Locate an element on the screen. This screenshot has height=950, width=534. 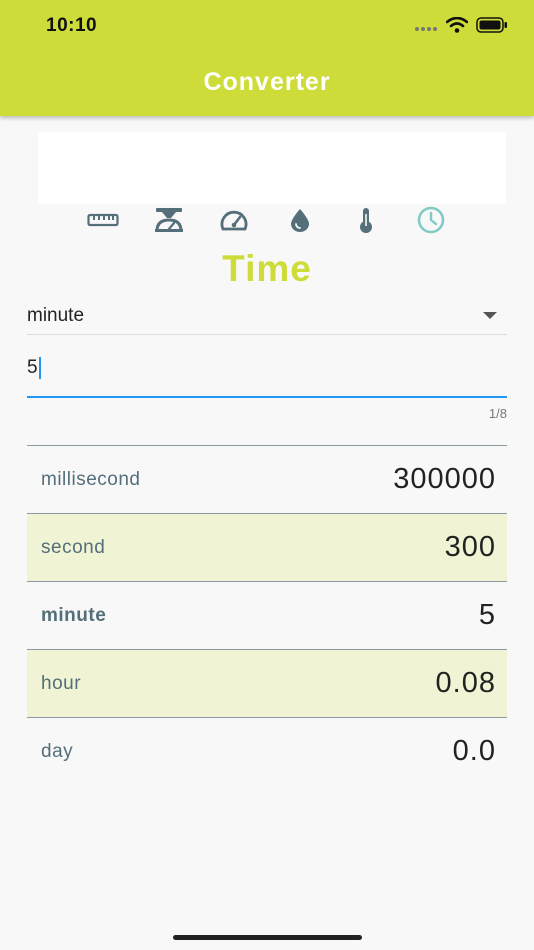
category-volume is located at coordinates (300, 222).